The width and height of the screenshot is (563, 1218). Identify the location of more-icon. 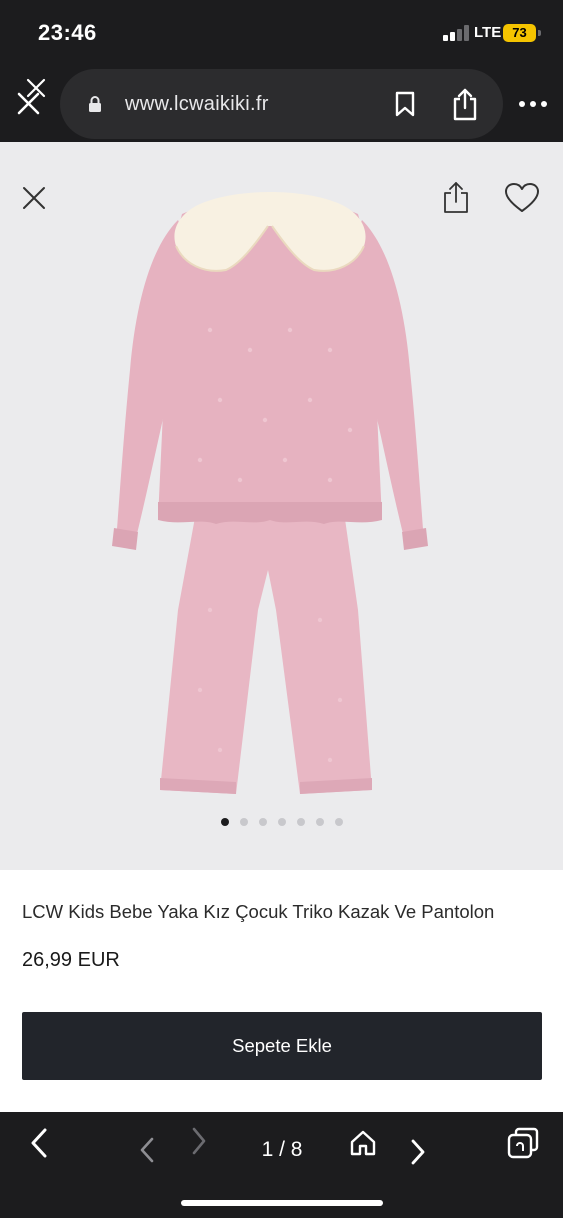
(533, 104).